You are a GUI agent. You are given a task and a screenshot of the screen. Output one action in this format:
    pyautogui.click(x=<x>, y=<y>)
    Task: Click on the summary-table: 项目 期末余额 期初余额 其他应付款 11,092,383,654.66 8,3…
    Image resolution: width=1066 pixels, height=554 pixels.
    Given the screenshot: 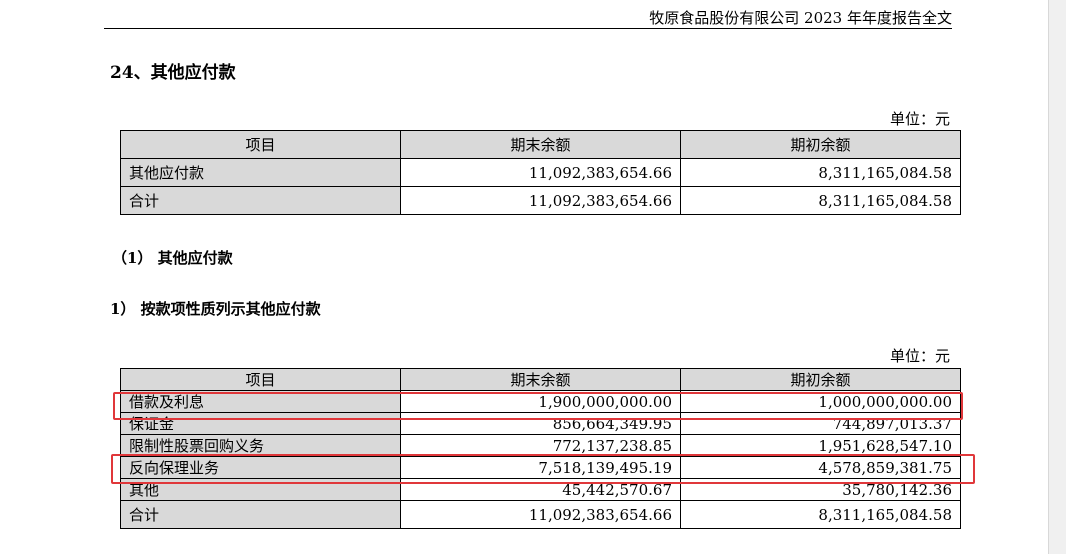 What is the action you would take?
    pyautogui.click(x=540, y=172)
    